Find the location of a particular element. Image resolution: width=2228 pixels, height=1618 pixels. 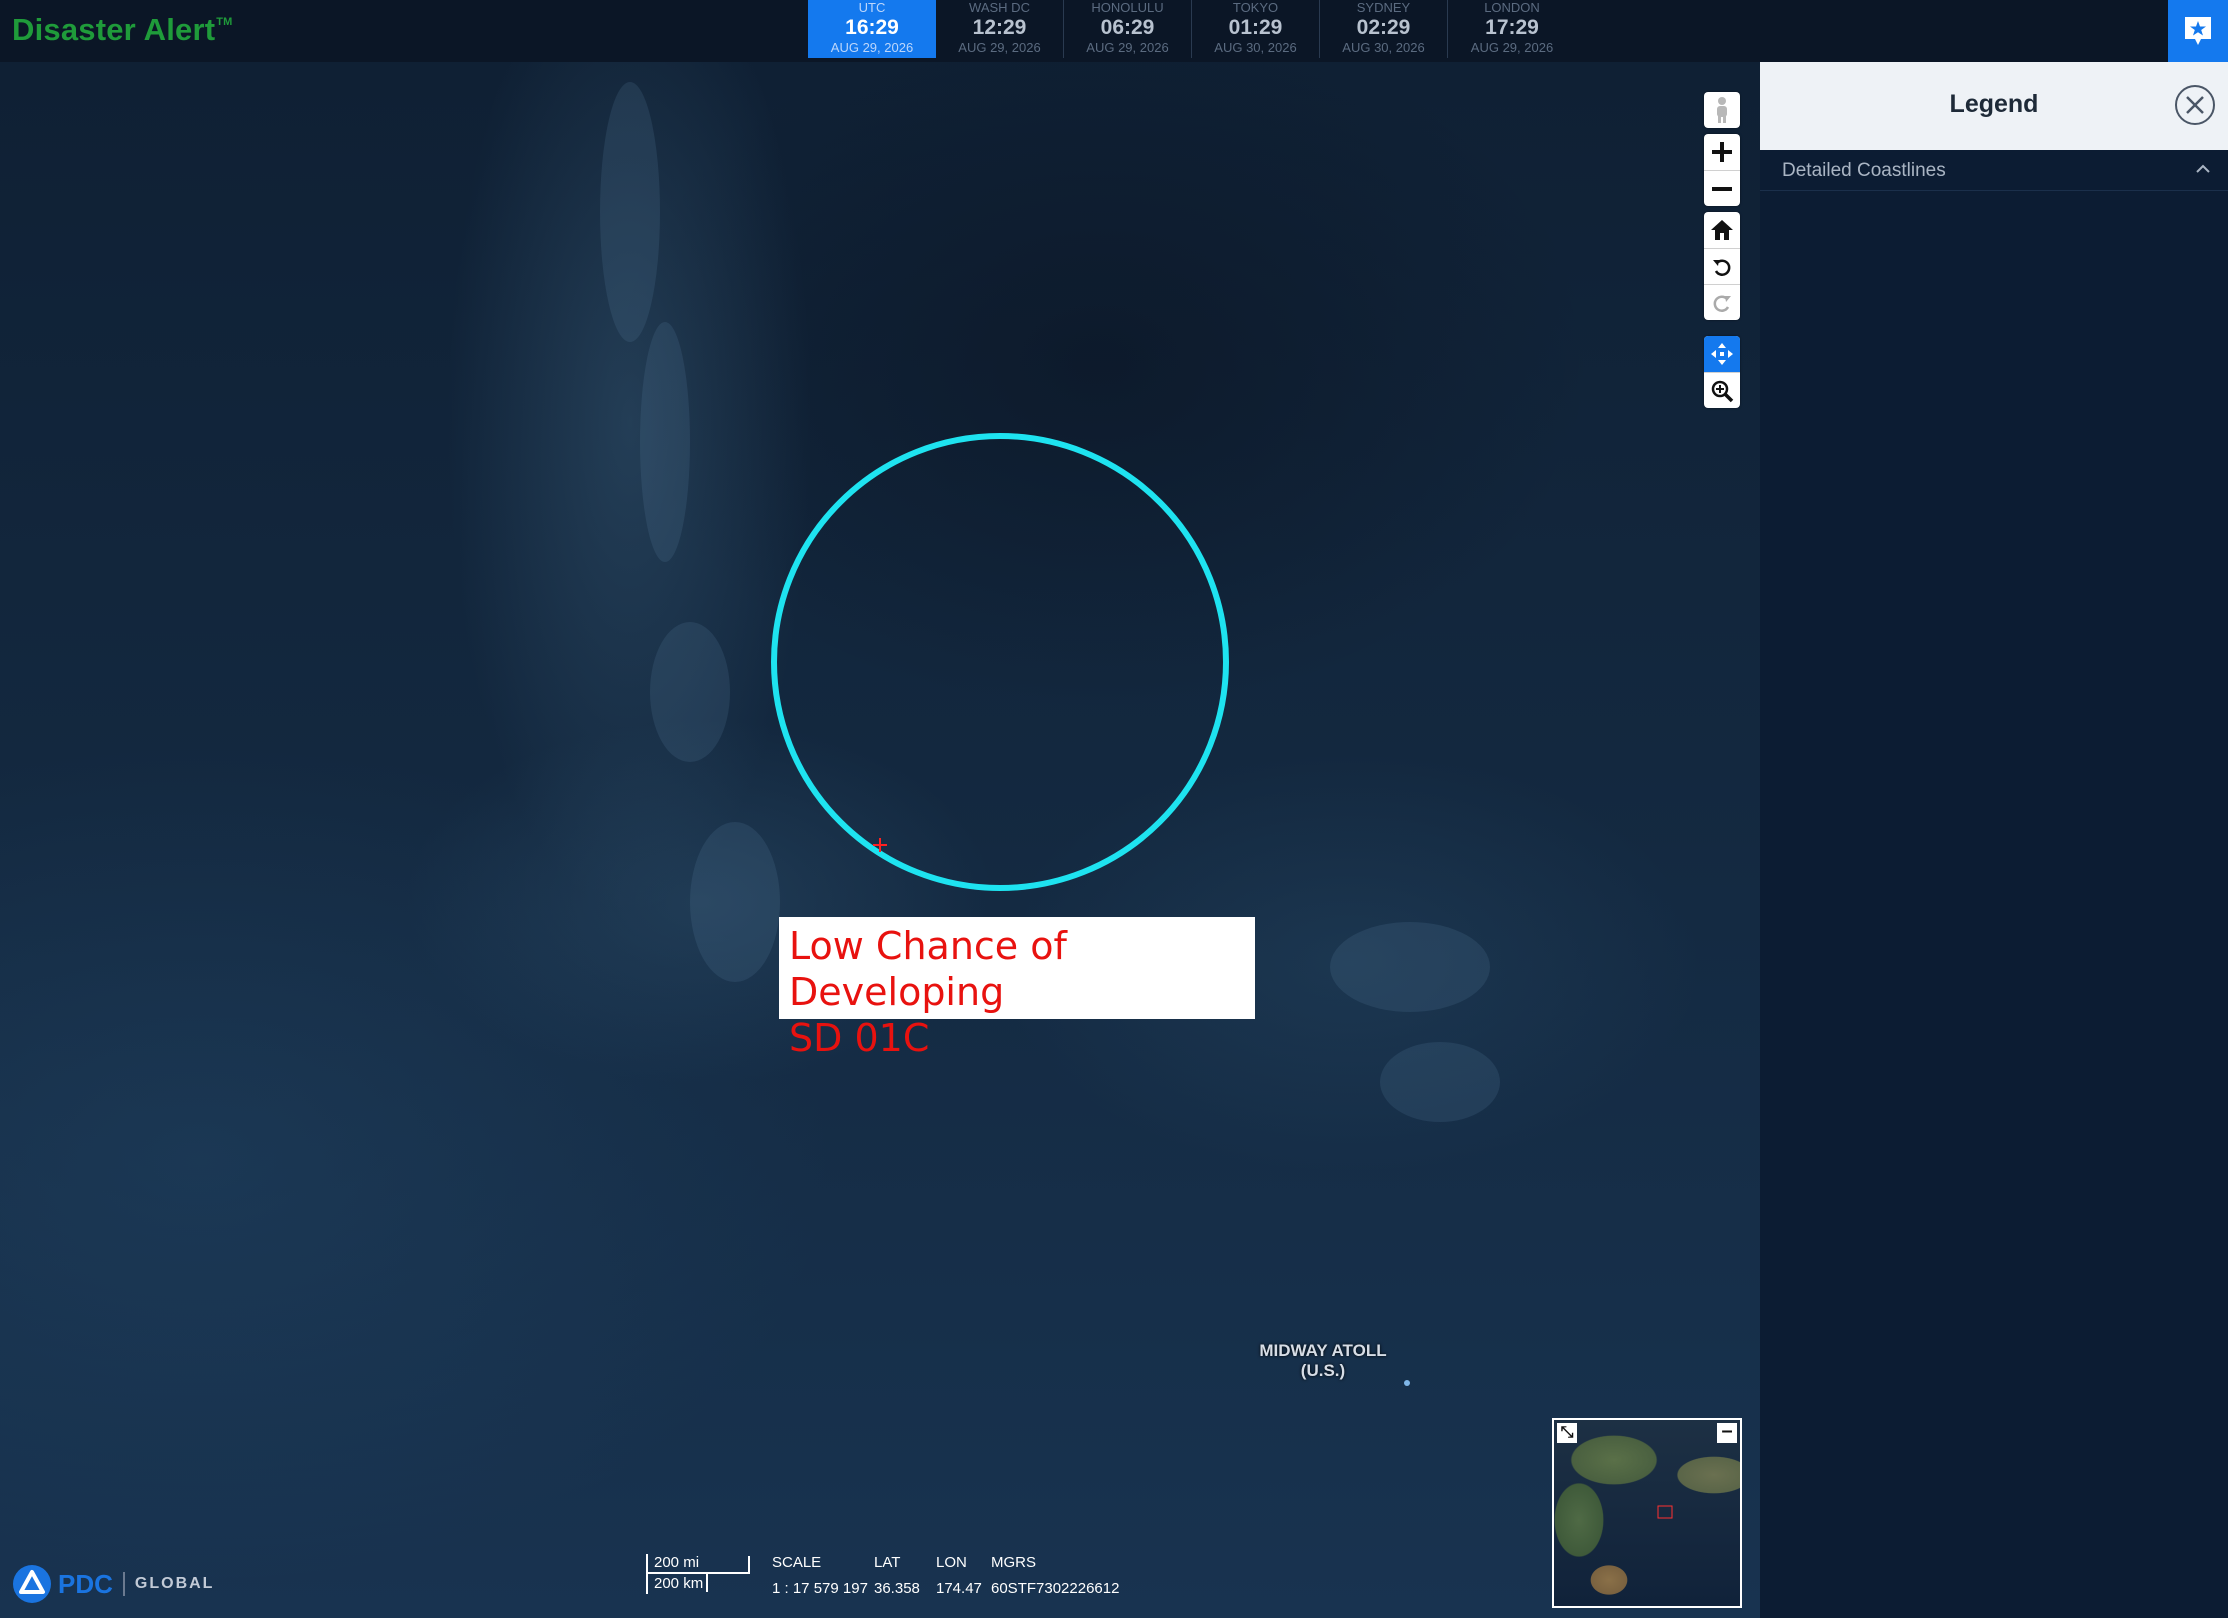

place-label-line1: MIDWAY ATOLL is located at coordinates (1323, 1350).